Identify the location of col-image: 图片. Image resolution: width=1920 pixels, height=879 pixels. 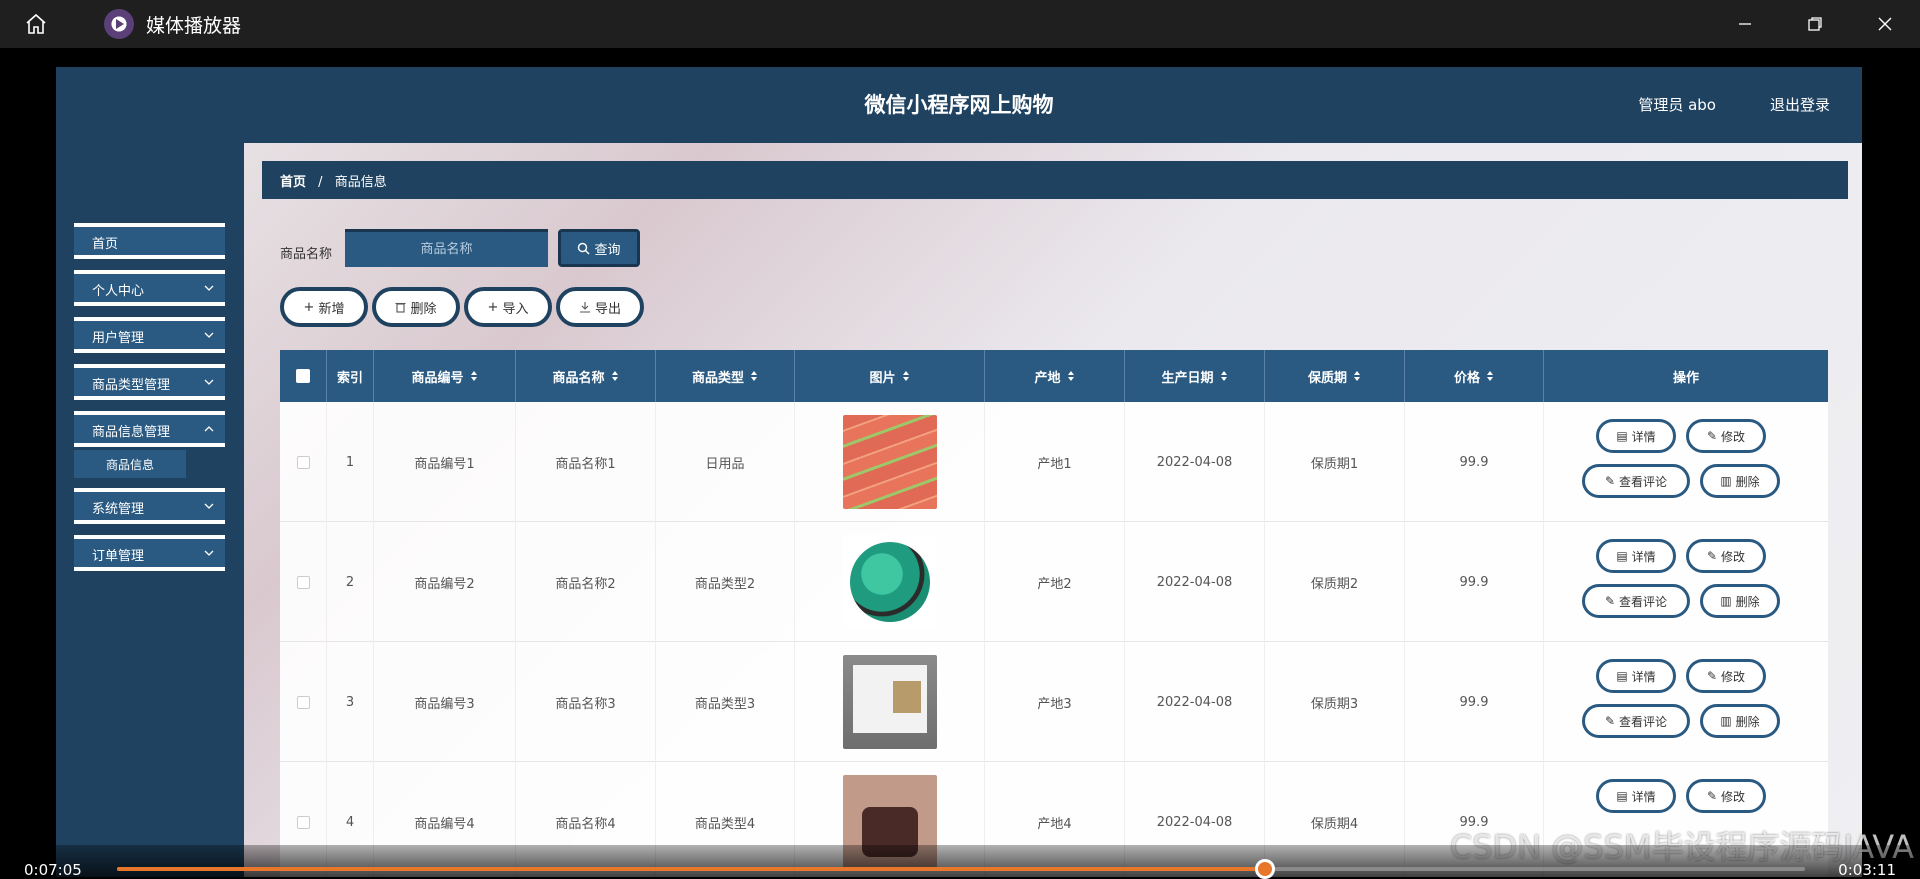
(890, 376).